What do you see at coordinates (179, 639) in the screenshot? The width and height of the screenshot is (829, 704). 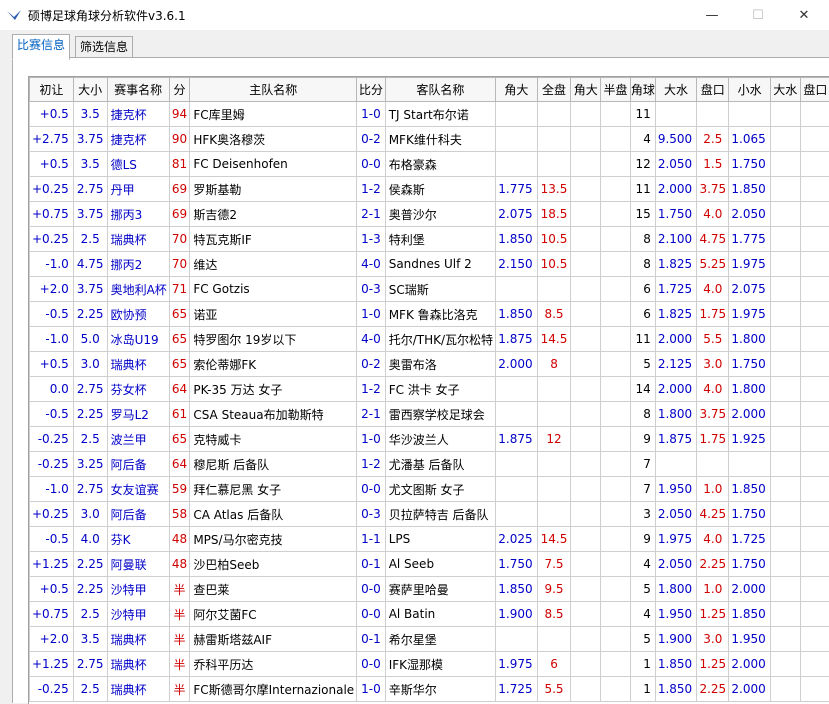 I see `cell-minute: 半` at bounding box center [179, 639].